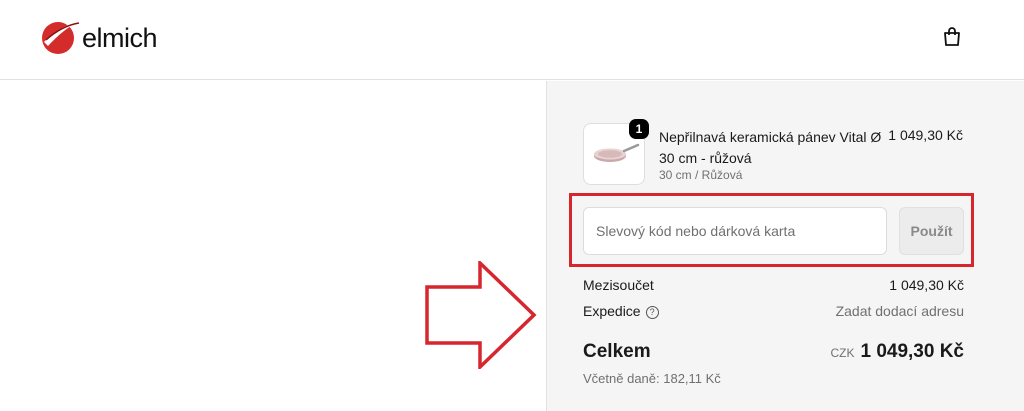 This screenshot has height=411, width=1024. What do you see at coordinates (618, 285) in the screenshot?
I see `subtotal-label: Mezisoučet` at bounding box center [618, 285].